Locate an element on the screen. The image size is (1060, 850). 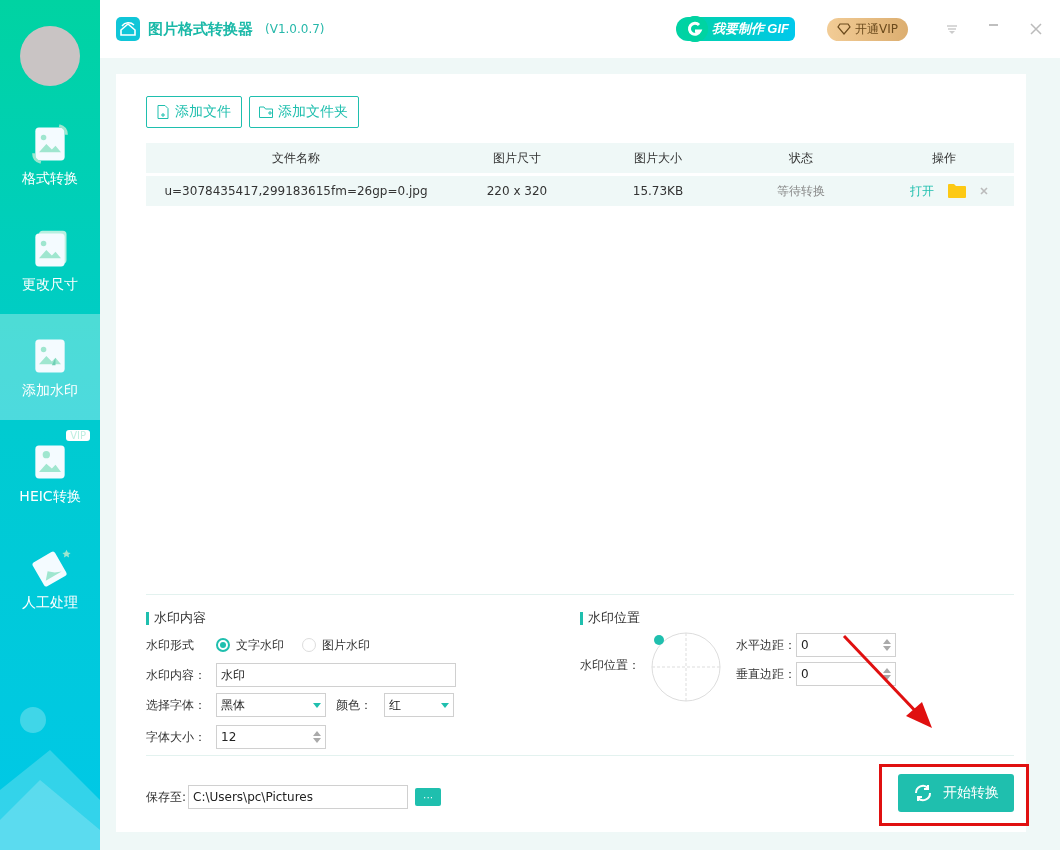
add-file-button: 添加文件 is located at coordinates (194, 112).